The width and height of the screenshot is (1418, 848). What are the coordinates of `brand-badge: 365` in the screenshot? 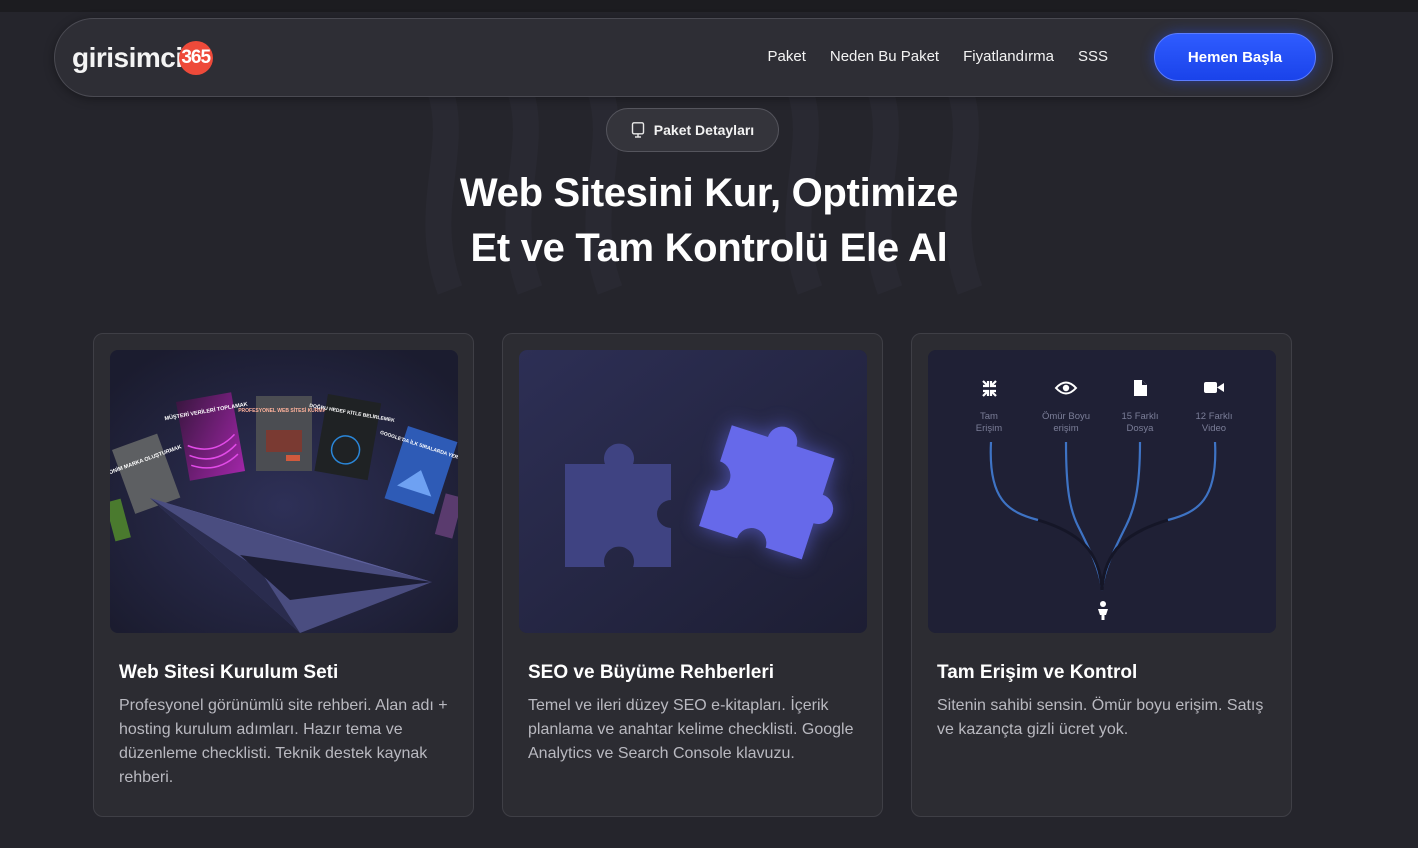 It's located at (195, 58).